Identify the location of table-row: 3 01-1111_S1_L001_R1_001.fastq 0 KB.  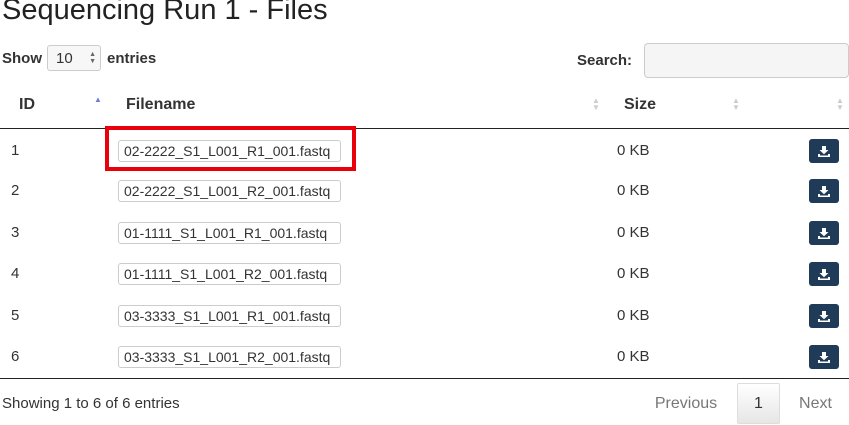
(424, 231).